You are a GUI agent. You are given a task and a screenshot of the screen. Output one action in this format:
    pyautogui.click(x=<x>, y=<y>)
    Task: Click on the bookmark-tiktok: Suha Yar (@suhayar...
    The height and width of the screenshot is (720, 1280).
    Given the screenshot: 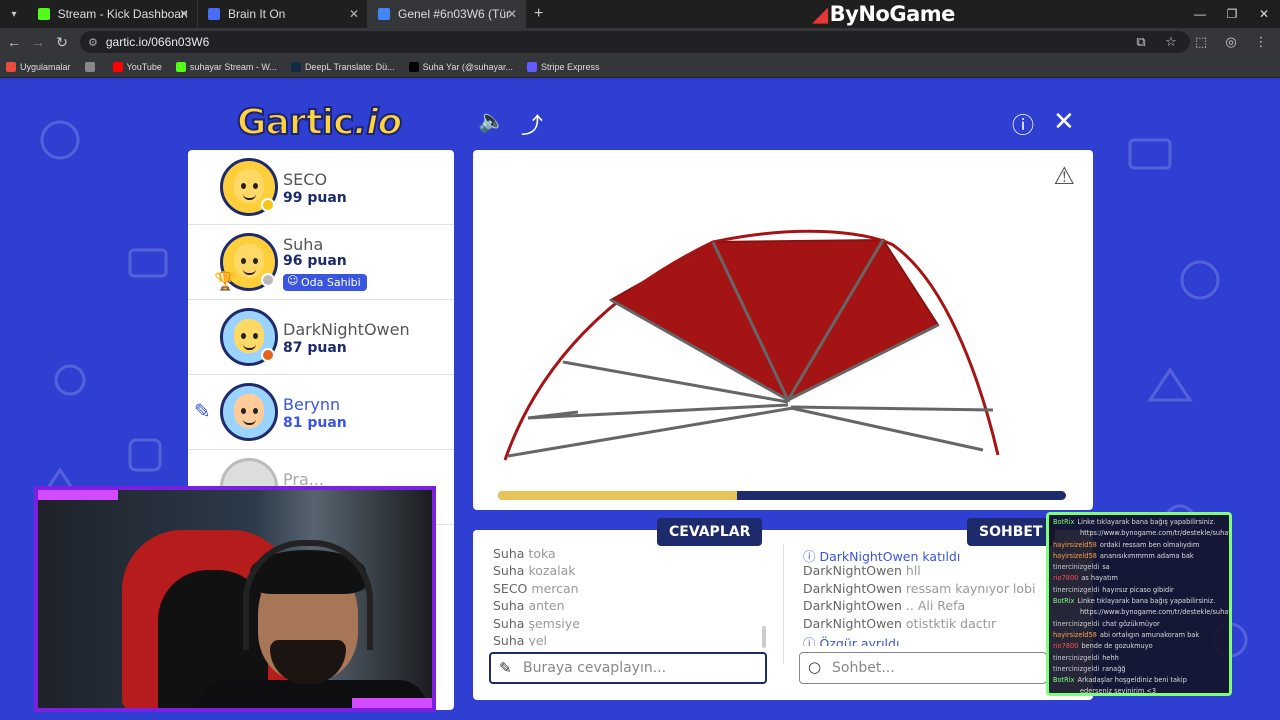 What is the action you would take?
    pyautogui.click(x=460, y=66)
    